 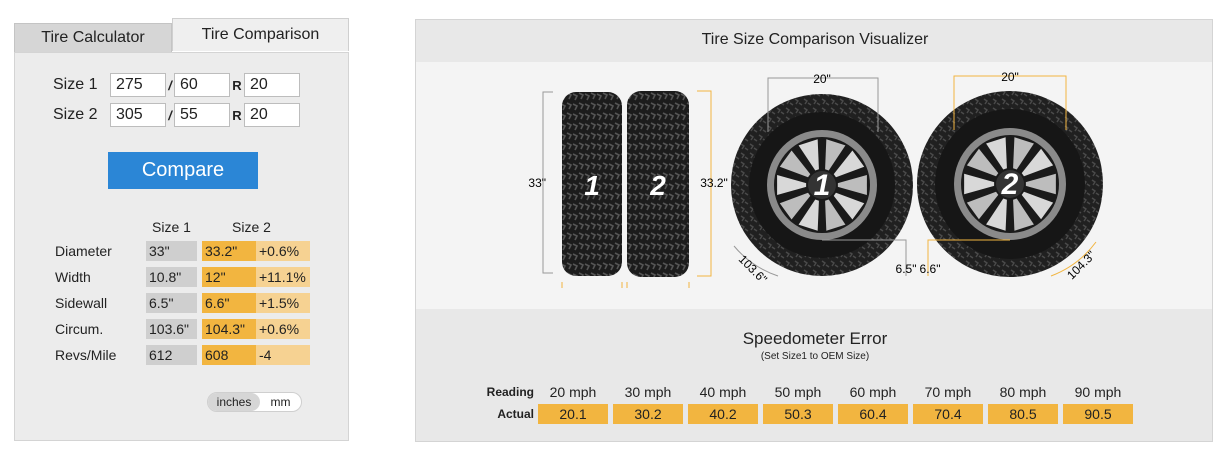 I want to click on tire1-front-label: 1, so click(x=822, y=185).